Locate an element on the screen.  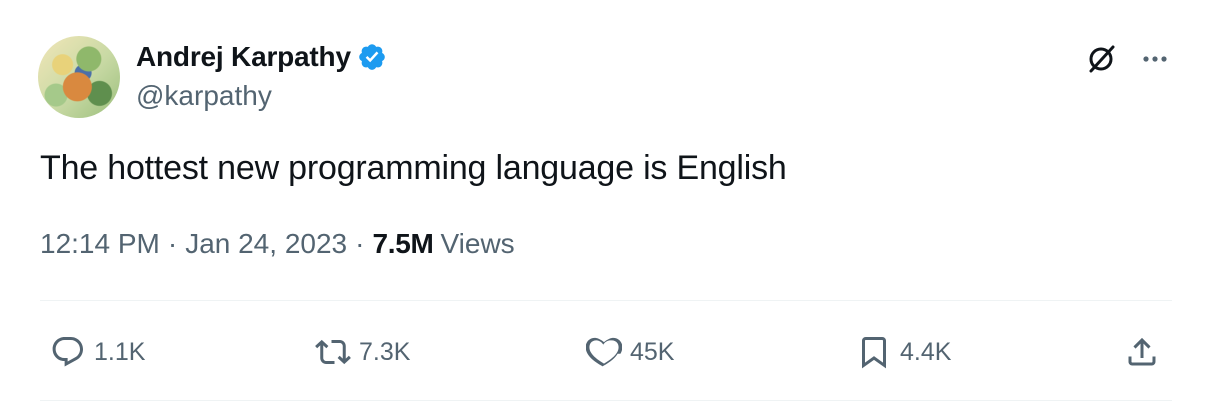
bookmark-icon is located at coordinates (874, 353).